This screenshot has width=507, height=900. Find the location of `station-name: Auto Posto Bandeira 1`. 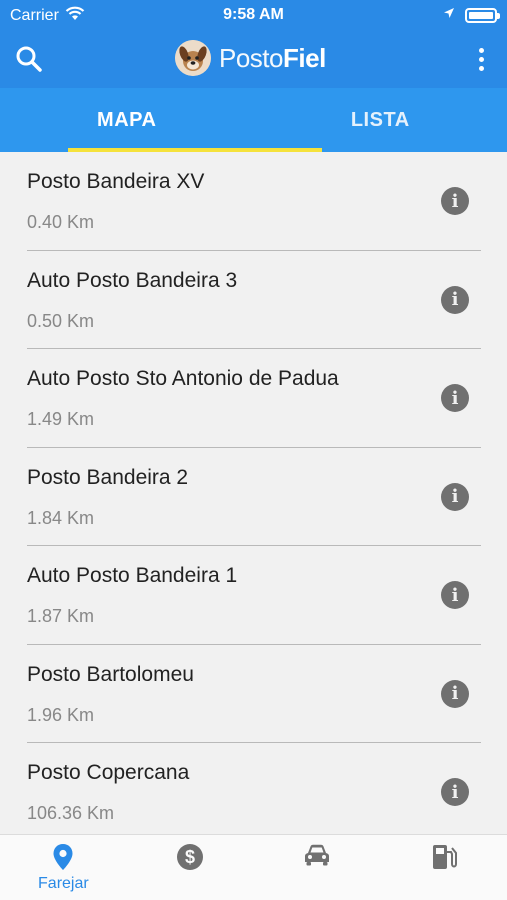

station-name: Auto Posto Bandeira 1 is located at coordinates (132, 575).